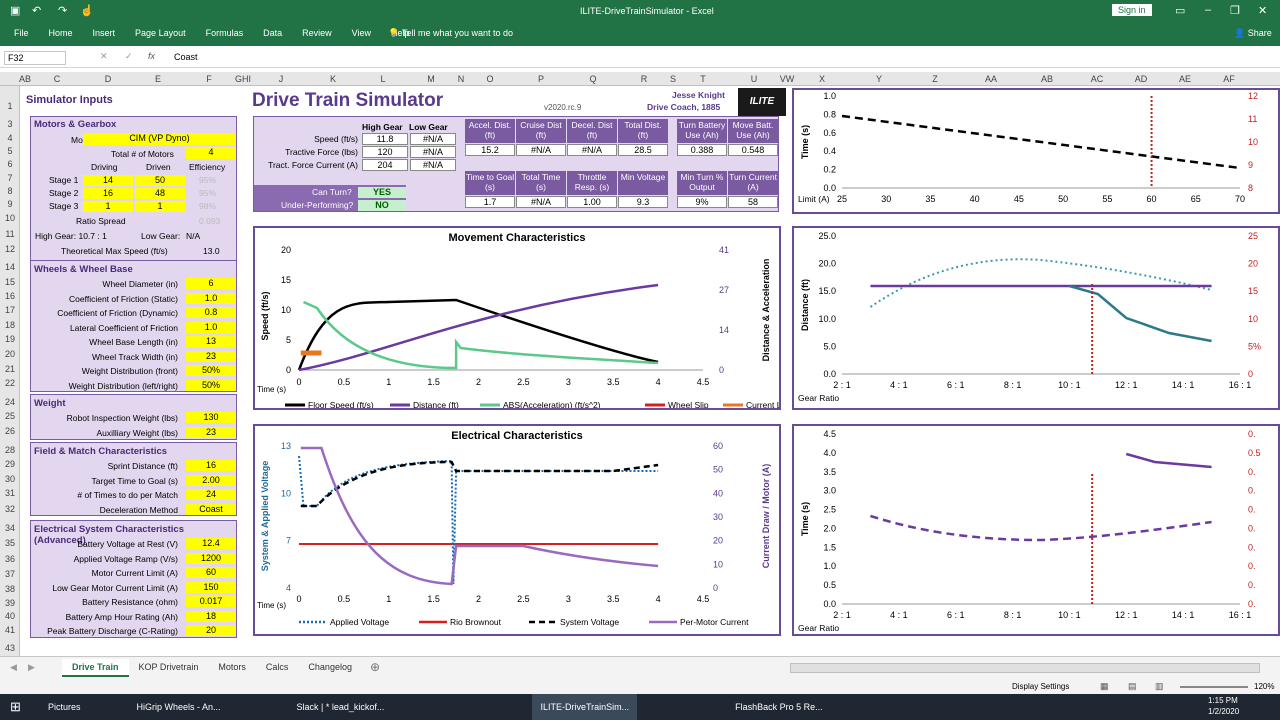  Describe the element at coordinates (211, 601) in the screenshot. I see `input-value: 0.017` at that location.